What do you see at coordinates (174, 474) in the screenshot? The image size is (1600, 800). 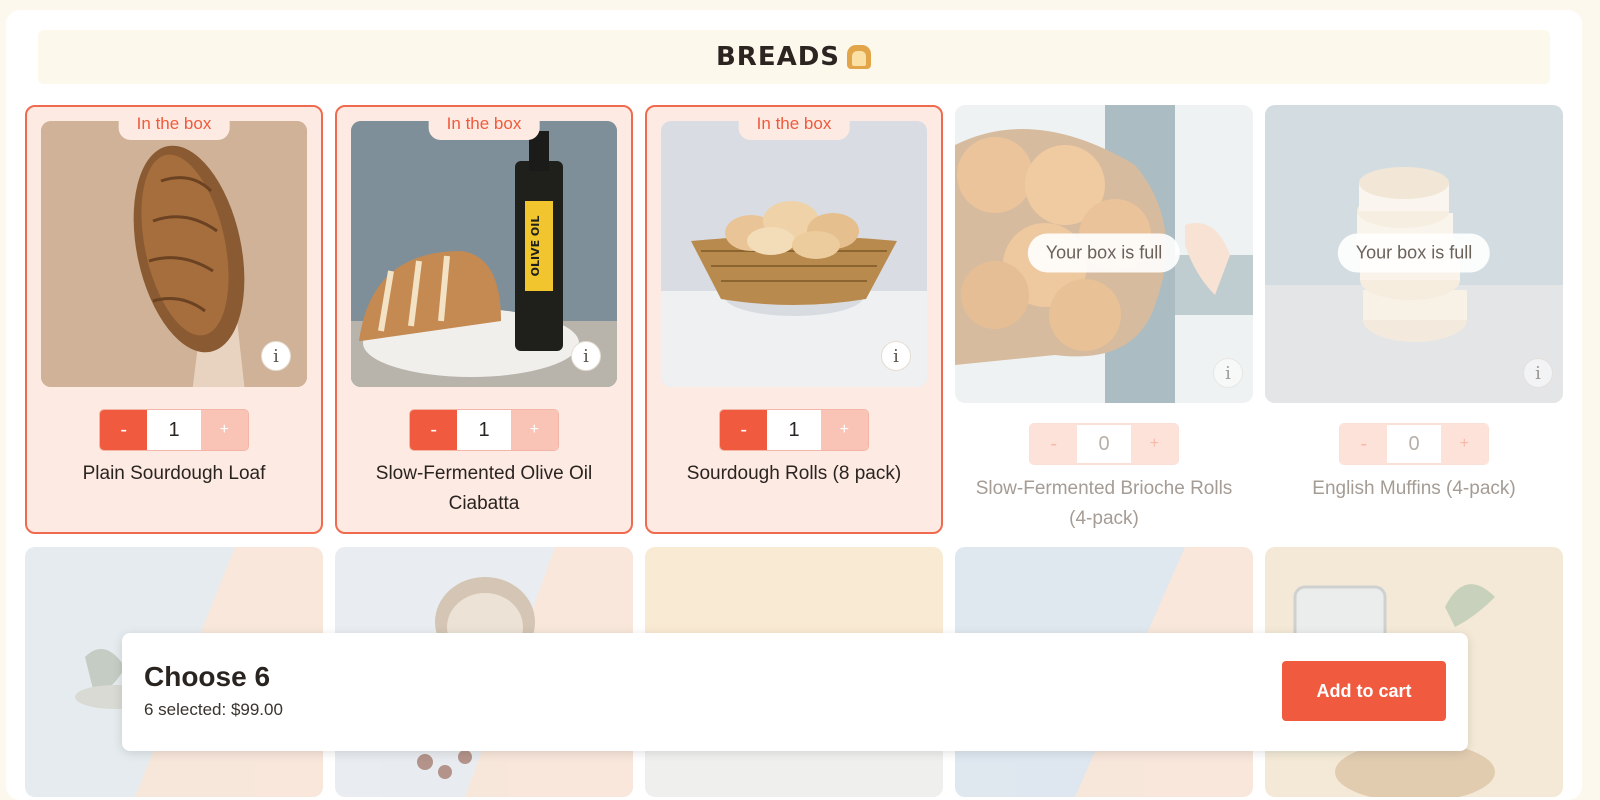 I see `product-name: Plain Sourdough Loaf` at bounding box center [174, 474].